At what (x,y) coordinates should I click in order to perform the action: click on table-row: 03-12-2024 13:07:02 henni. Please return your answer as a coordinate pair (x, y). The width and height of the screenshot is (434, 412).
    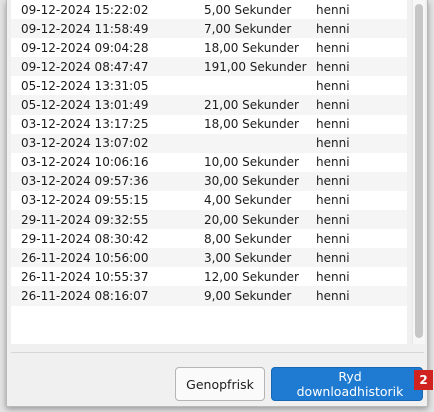
    Looking at the image, I should click on (209, 143).